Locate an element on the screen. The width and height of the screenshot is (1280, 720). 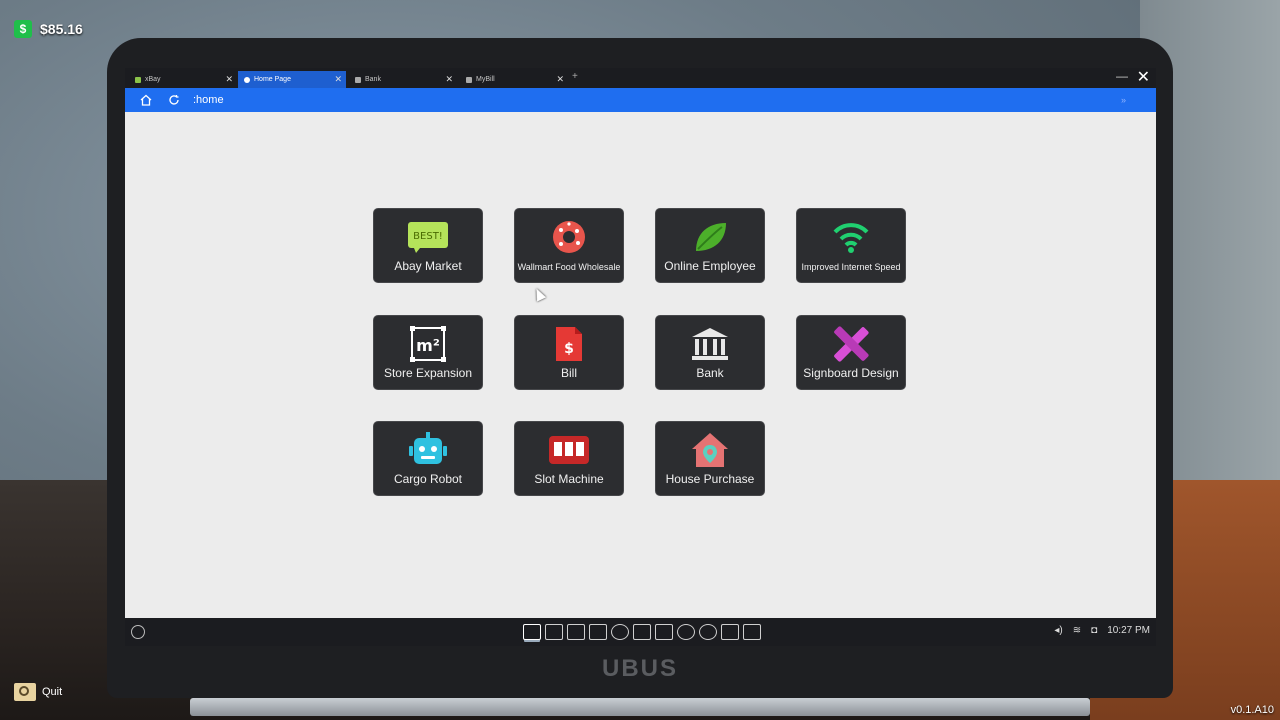
system-tray: ◂) ≋ ◘ 10:27 PM is located at coordinates (1102, 630).